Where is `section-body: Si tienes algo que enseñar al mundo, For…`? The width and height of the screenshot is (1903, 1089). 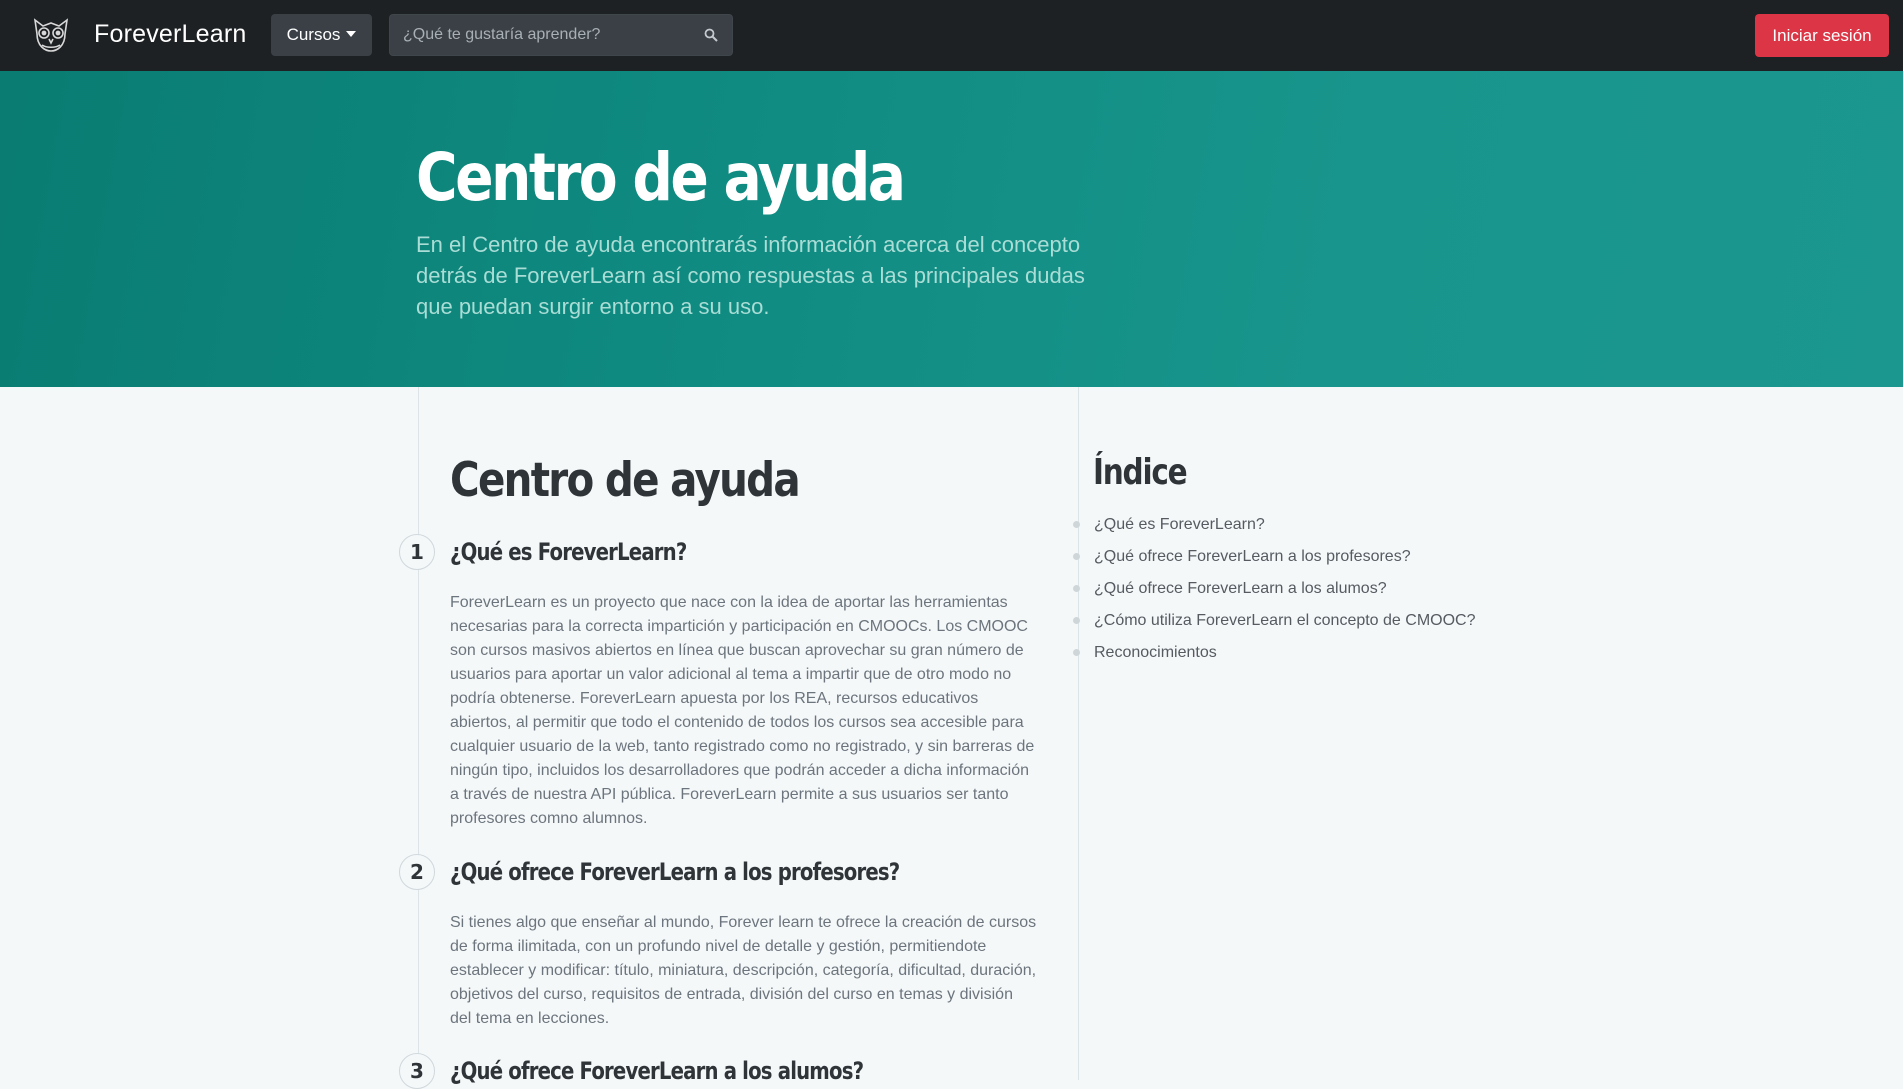 section-body: Si tienes algo que enseñar al mundo, For… is located at coordinates (743, 970).